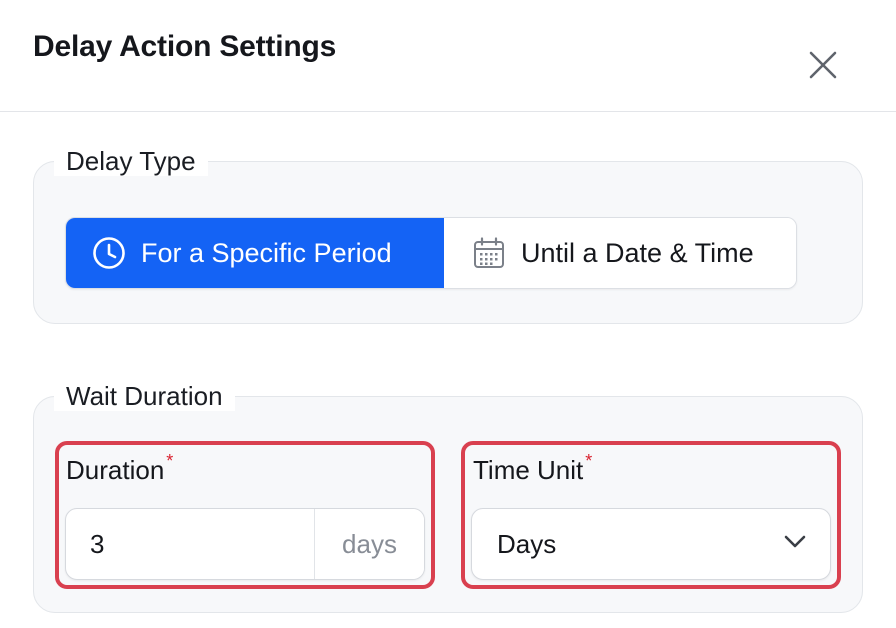 Image resolution: width=896 pixels, height=628 pixels. I want to click on option-specific-period: For a Specific Period, so click(255, 253).